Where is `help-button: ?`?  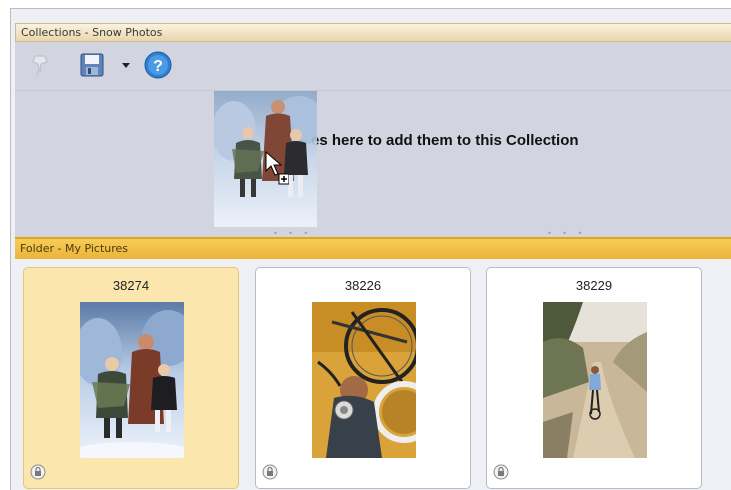
help-button: ? is located at coordinates (158, 65).